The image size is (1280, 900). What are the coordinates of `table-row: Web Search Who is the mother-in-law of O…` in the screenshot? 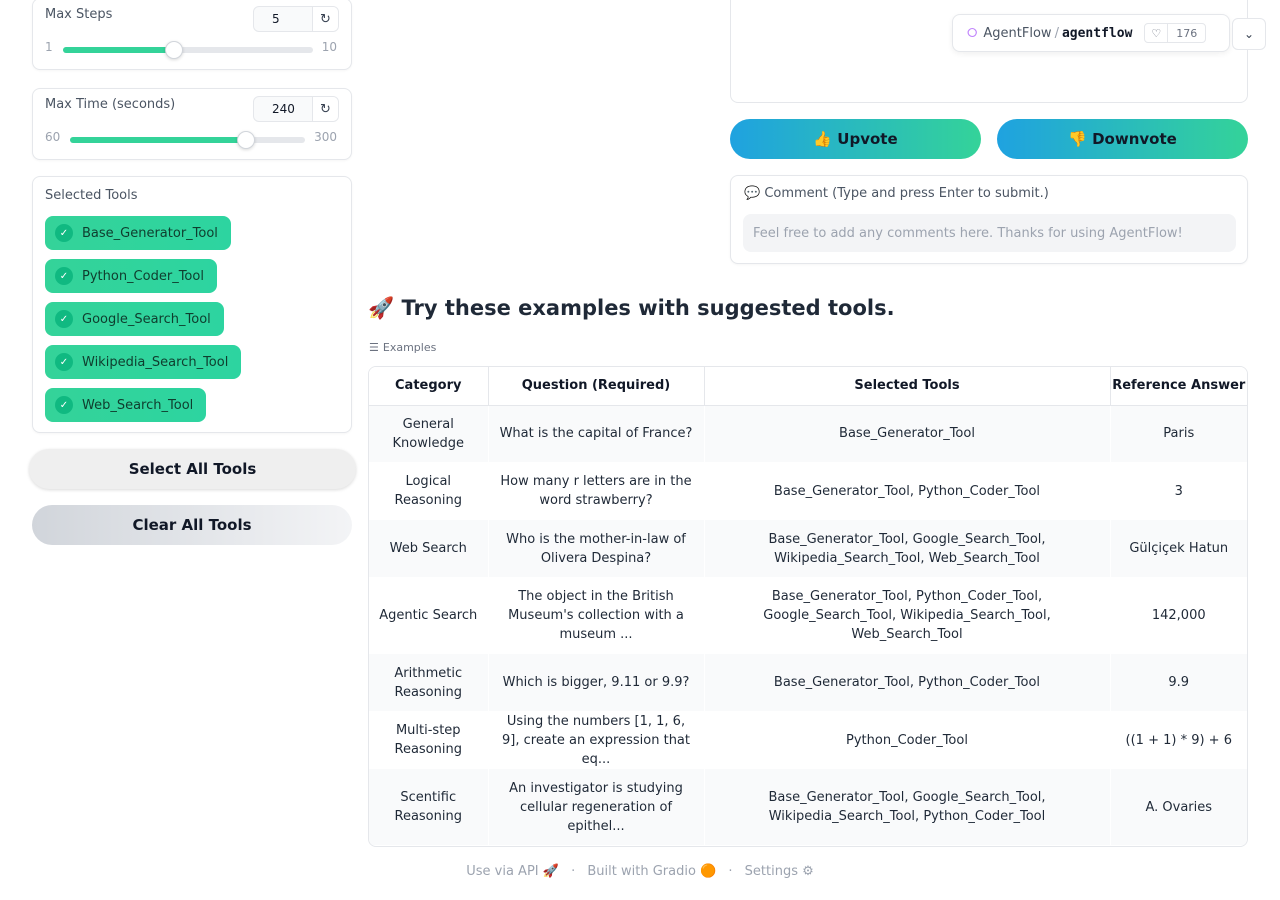 It's located at (808, 548).